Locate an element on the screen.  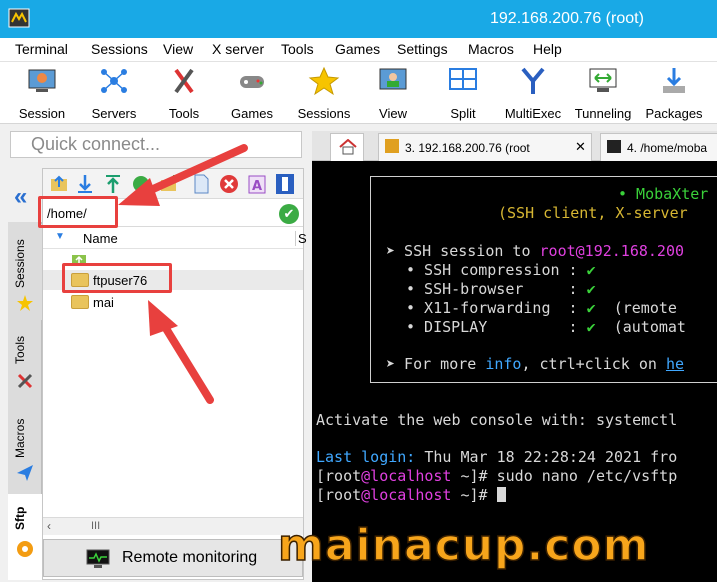
watermark: mainacup.com is located at coordinates (463, 545).